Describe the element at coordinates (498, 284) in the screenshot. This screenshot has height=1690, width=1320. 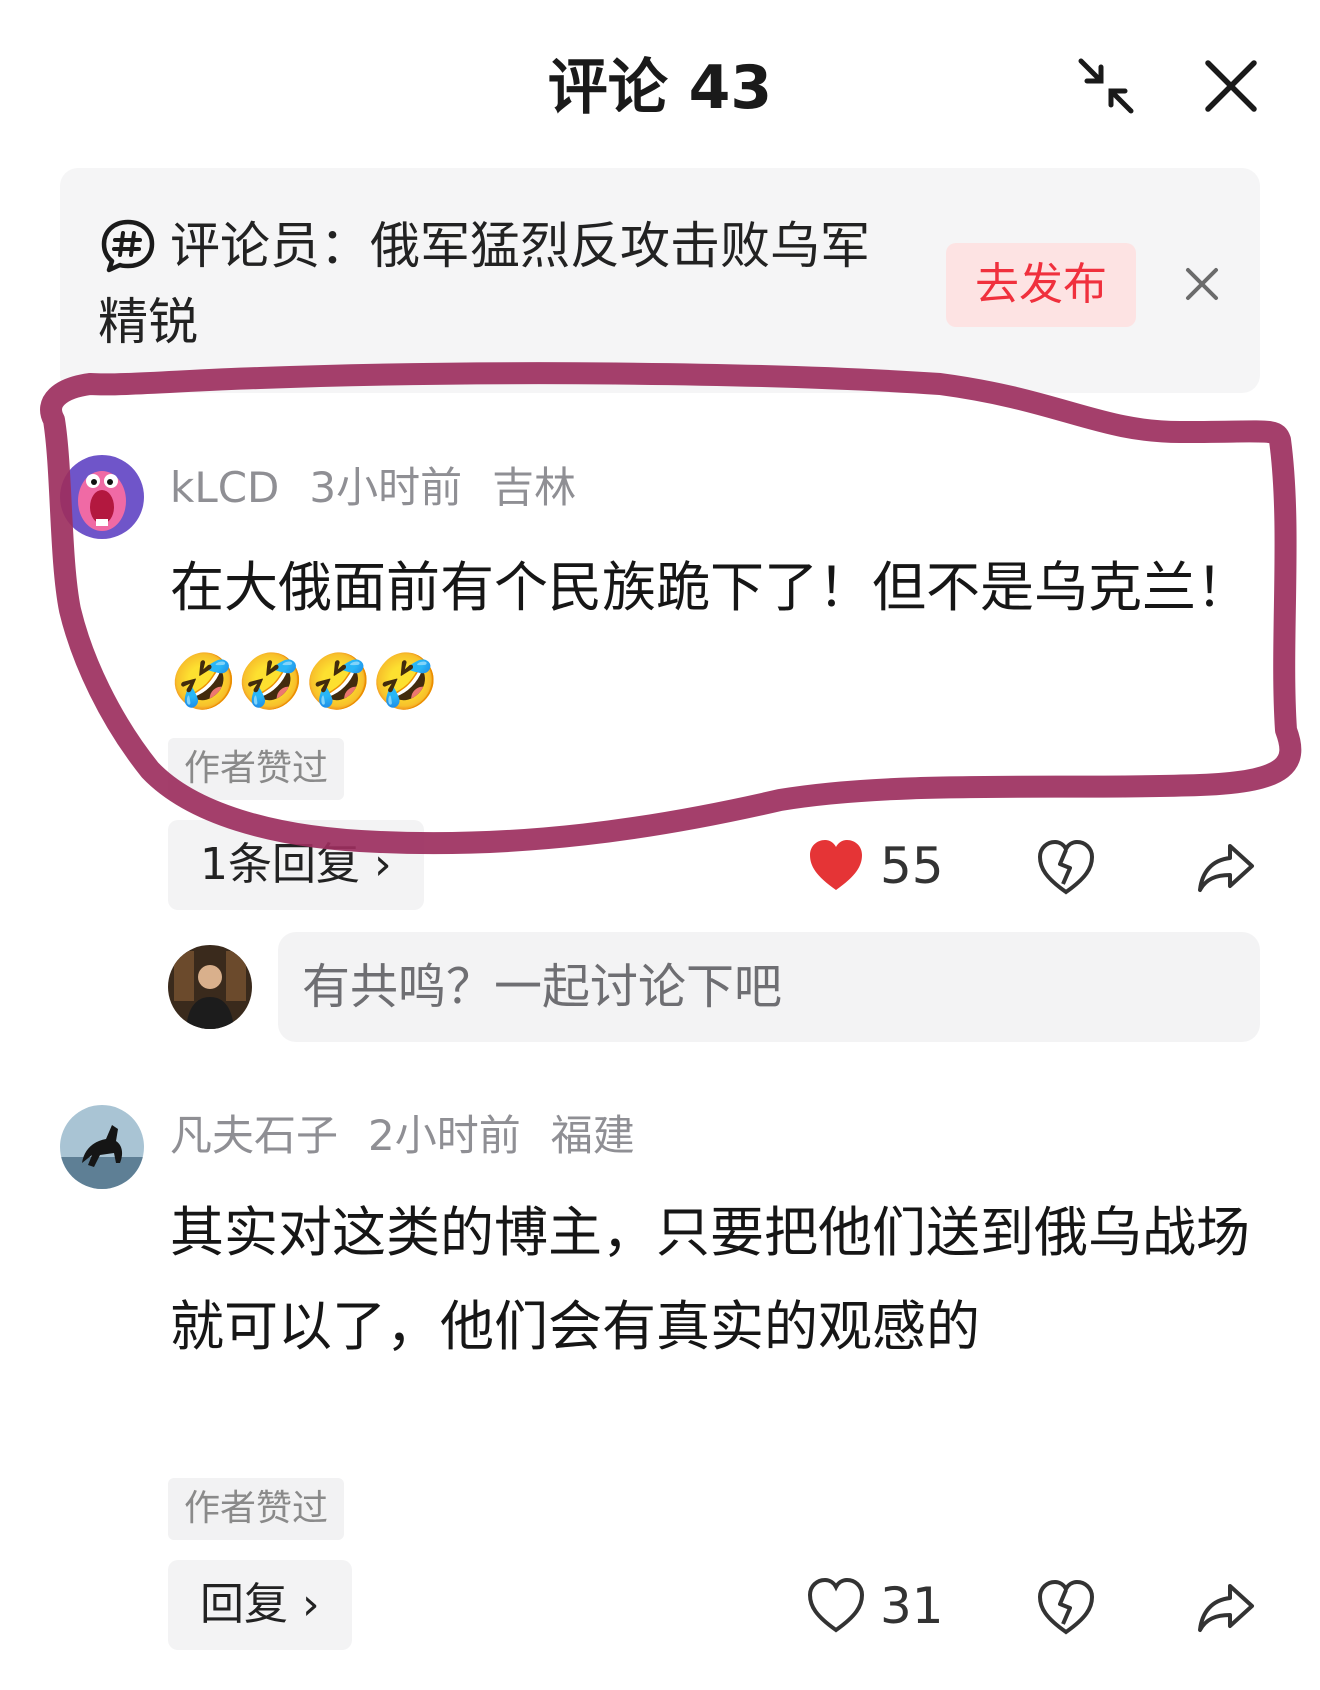
I see `topic-text: 评论员：俄军猛烈反攻击败乌军精锐` at that location.